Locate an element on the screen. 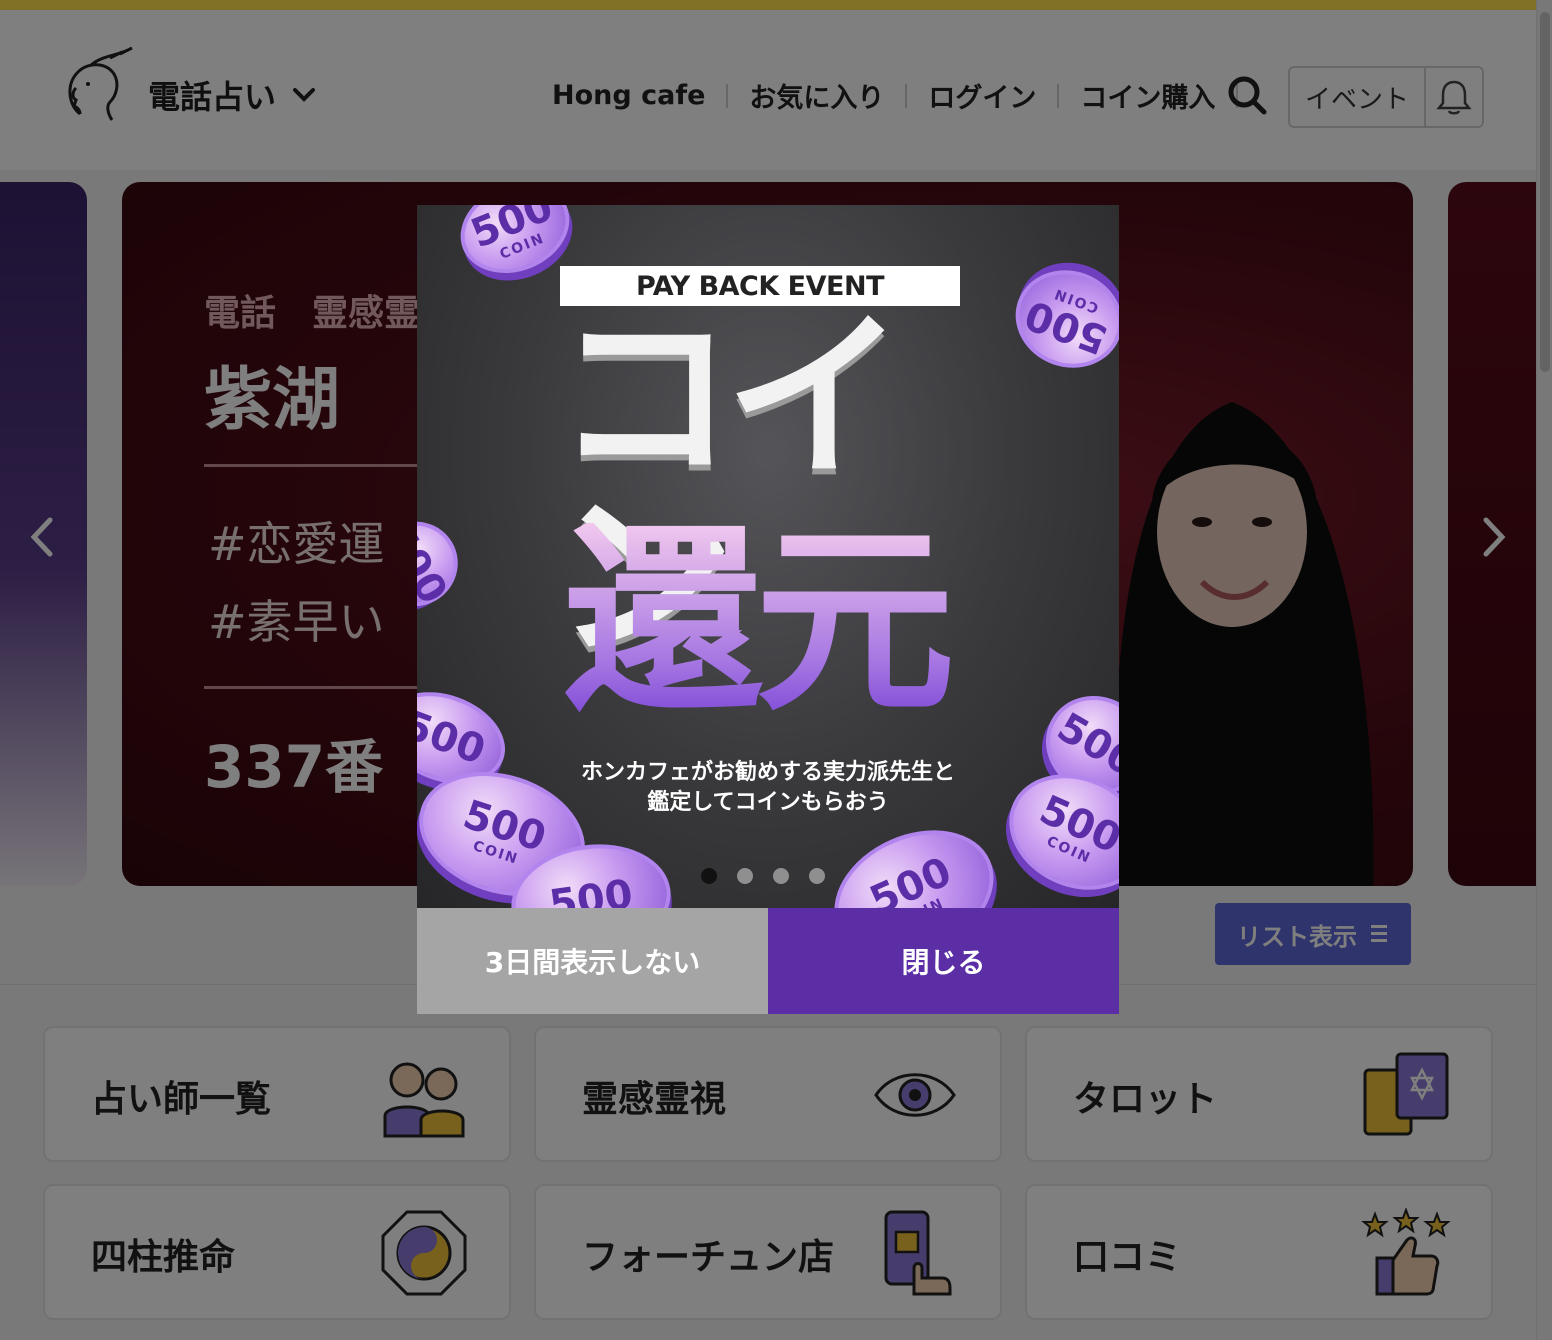 This screenshot has height=1340, width=1552. popup-actions: 3日間表示しない 閉じる is located at coordinates (768, 961).